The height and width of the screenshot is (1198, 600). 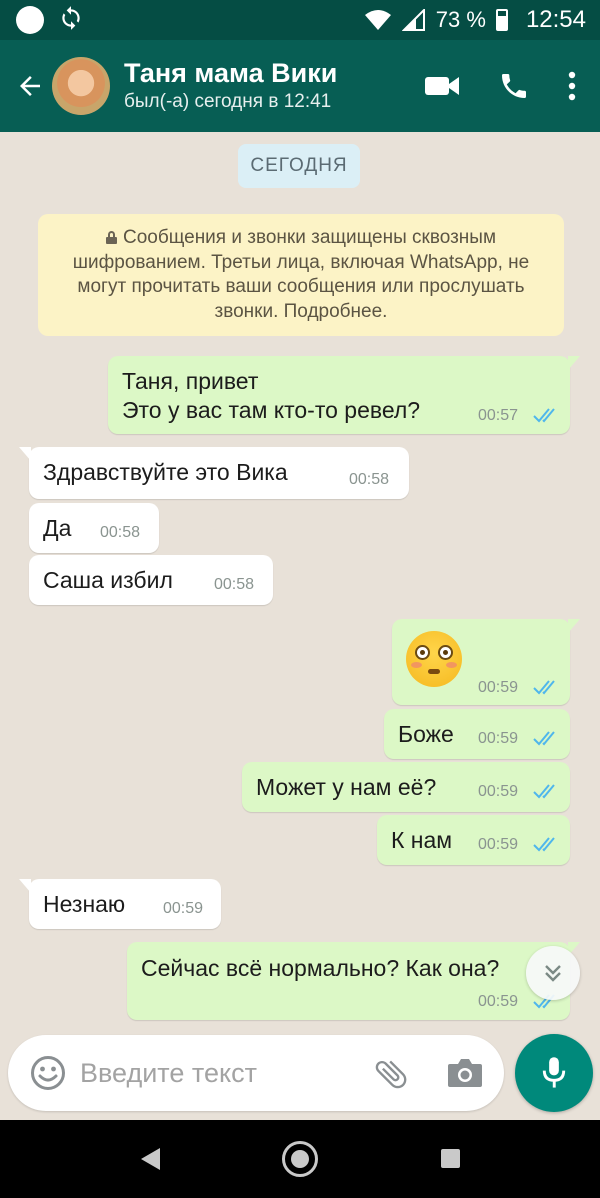 I want to click on video-call-icon, so click(x=442, y=86).